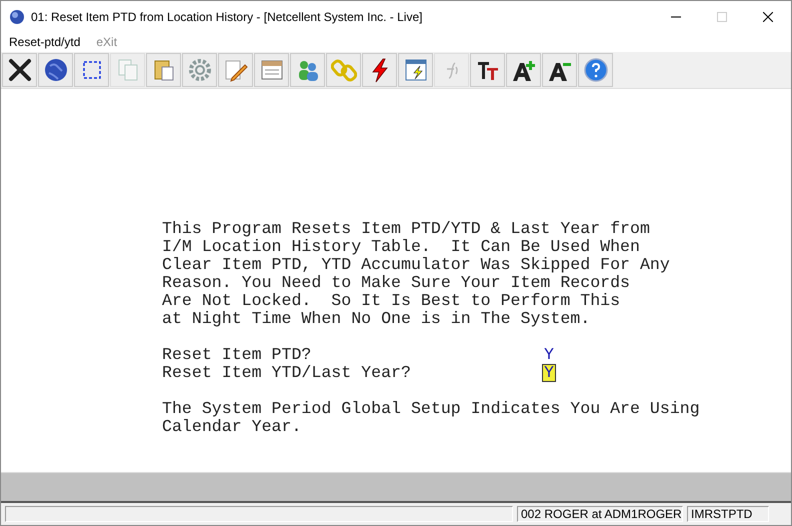 The image size is (792, 526). Describe the element at coordinates (416, 274) in the screenshot. I see `description-text: This Program Resets Item PTD/YTD & Last Year from I/M Location History Table. It Can Be Used When Clear Item PTD, YTD Accumulator Was Skipped For Any Reason. You Need to Make Sure Your Item Records Are Not Locked. So It Is Best to Perform This at Night Time When No One is in The System.` at that location.